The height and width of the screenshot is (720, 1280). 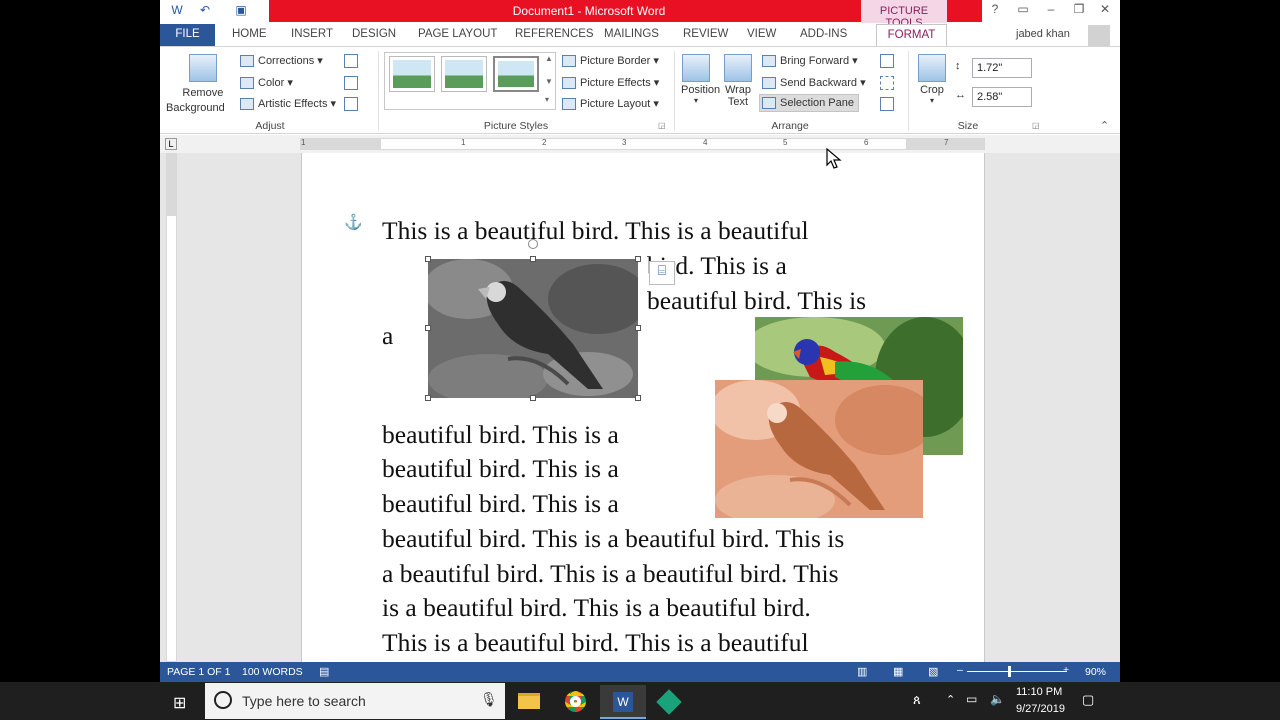 I want to click on restore-icon: ❐, so click(x=1079, y=11).